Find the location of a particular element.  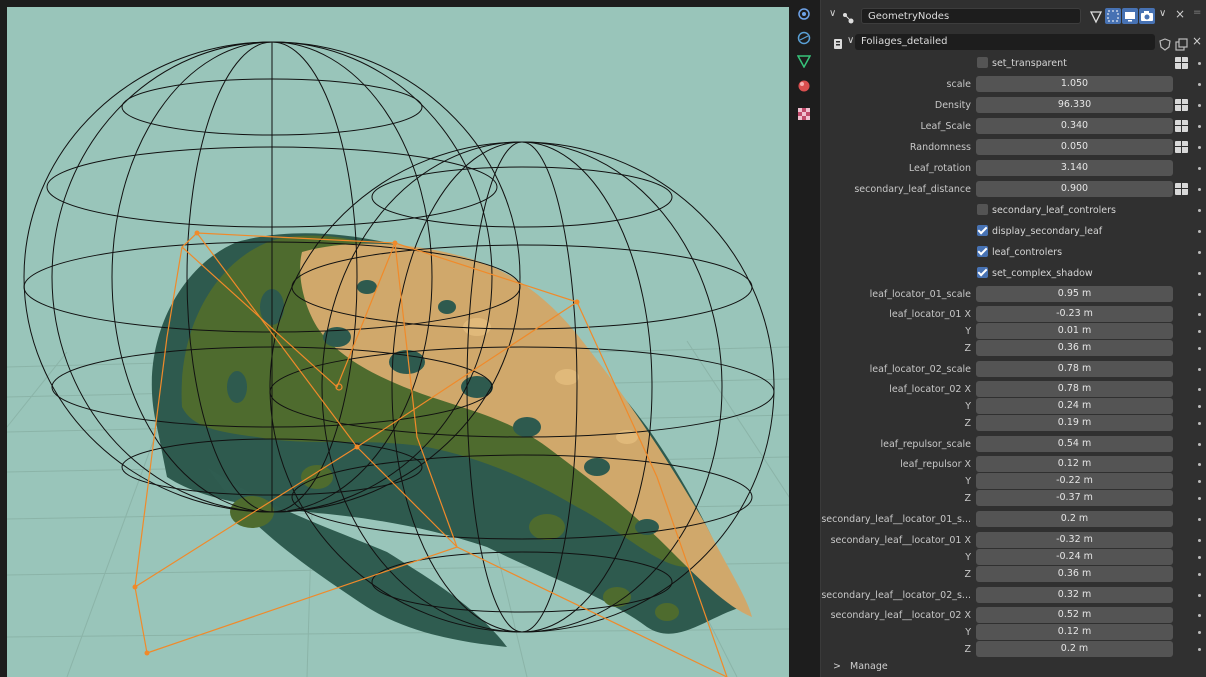

texture-icon is located at coordinates (804, 114).